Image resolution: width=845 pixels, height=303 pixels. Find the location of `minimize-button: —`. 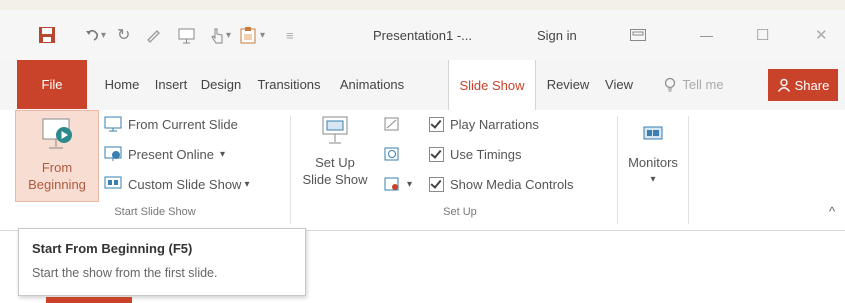

minimize-button: — is located at coordinates (706, 35).